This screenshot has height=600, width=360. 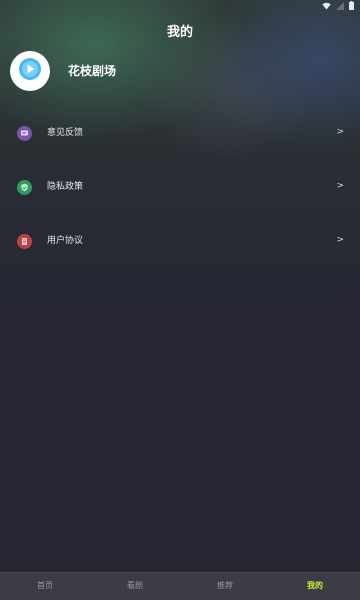 I want to click on tab-mine: 我的, so click(x=315, y=586).